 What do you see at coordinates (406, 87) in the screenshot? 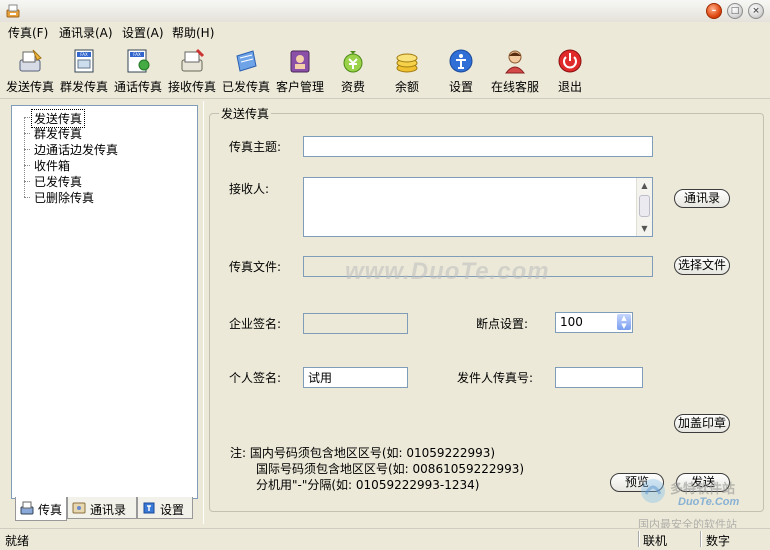
I see `toolbar-balance-label: 余额` at bounding box center [406, 87].